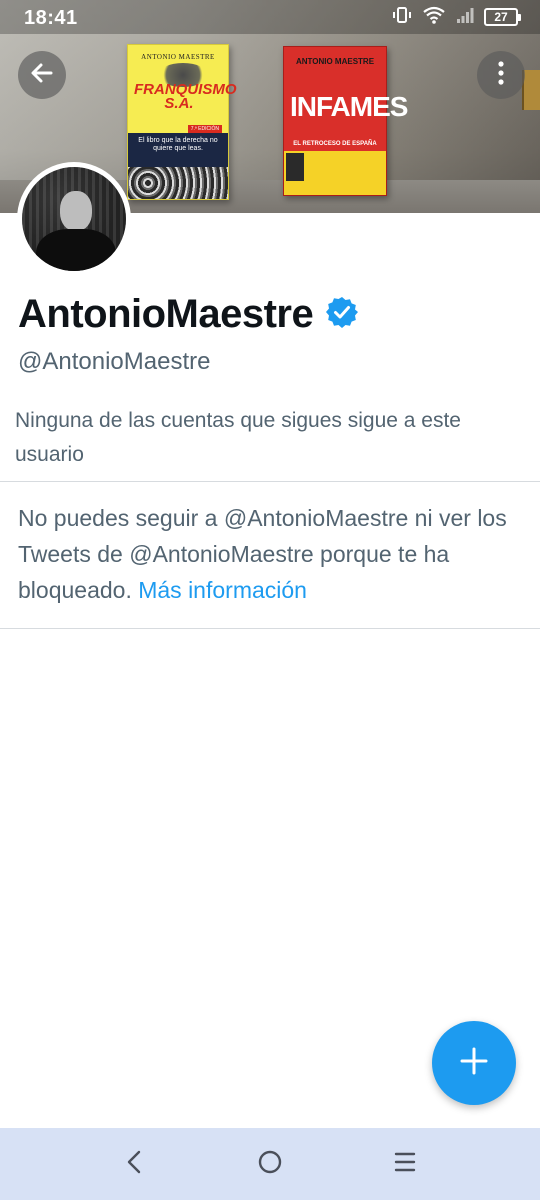 The width and height of the screenshot is (540, 1200). I want to click on avatar, so click(74, 219).